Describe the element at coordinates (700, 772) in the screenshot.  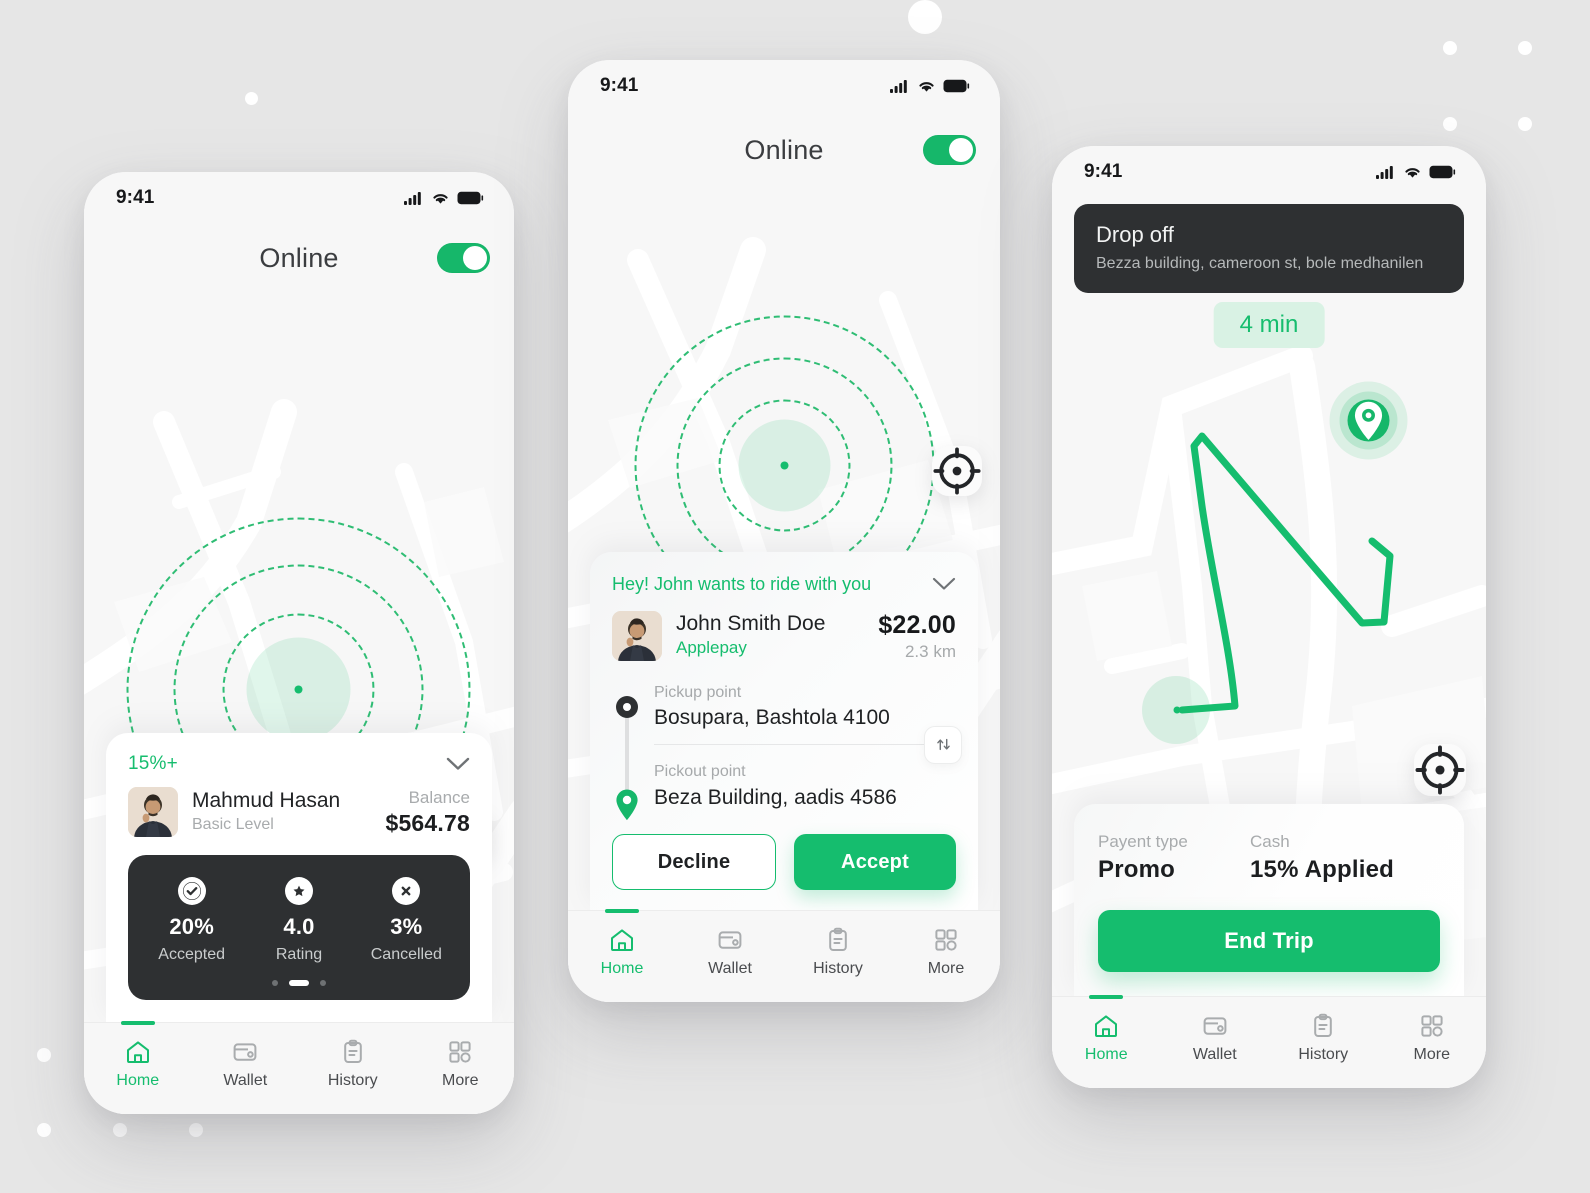
I see `dropoff-label: Pickout point` at that location.